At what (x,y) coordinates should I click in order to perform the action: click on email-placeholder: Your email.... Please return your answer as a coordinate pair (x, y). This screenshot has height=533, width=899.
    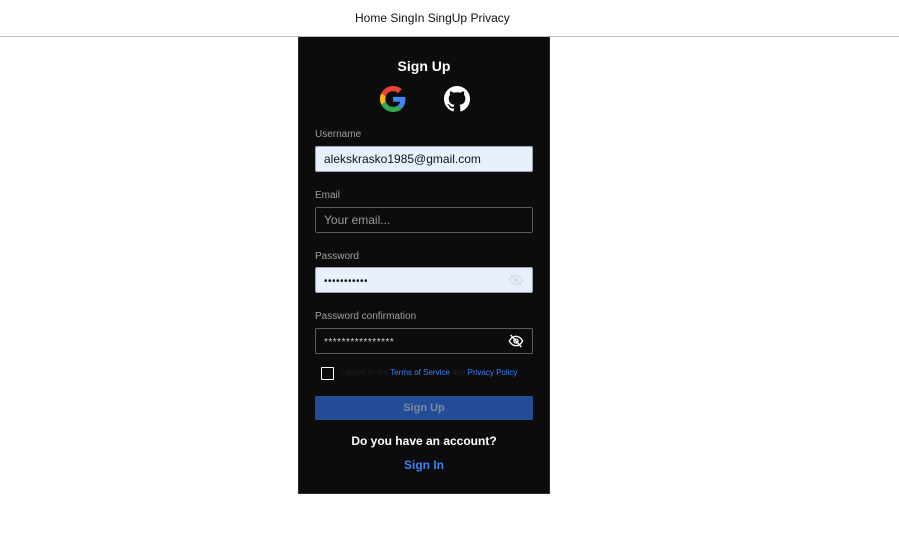
    Looking at the image, I should click on (357, 220).